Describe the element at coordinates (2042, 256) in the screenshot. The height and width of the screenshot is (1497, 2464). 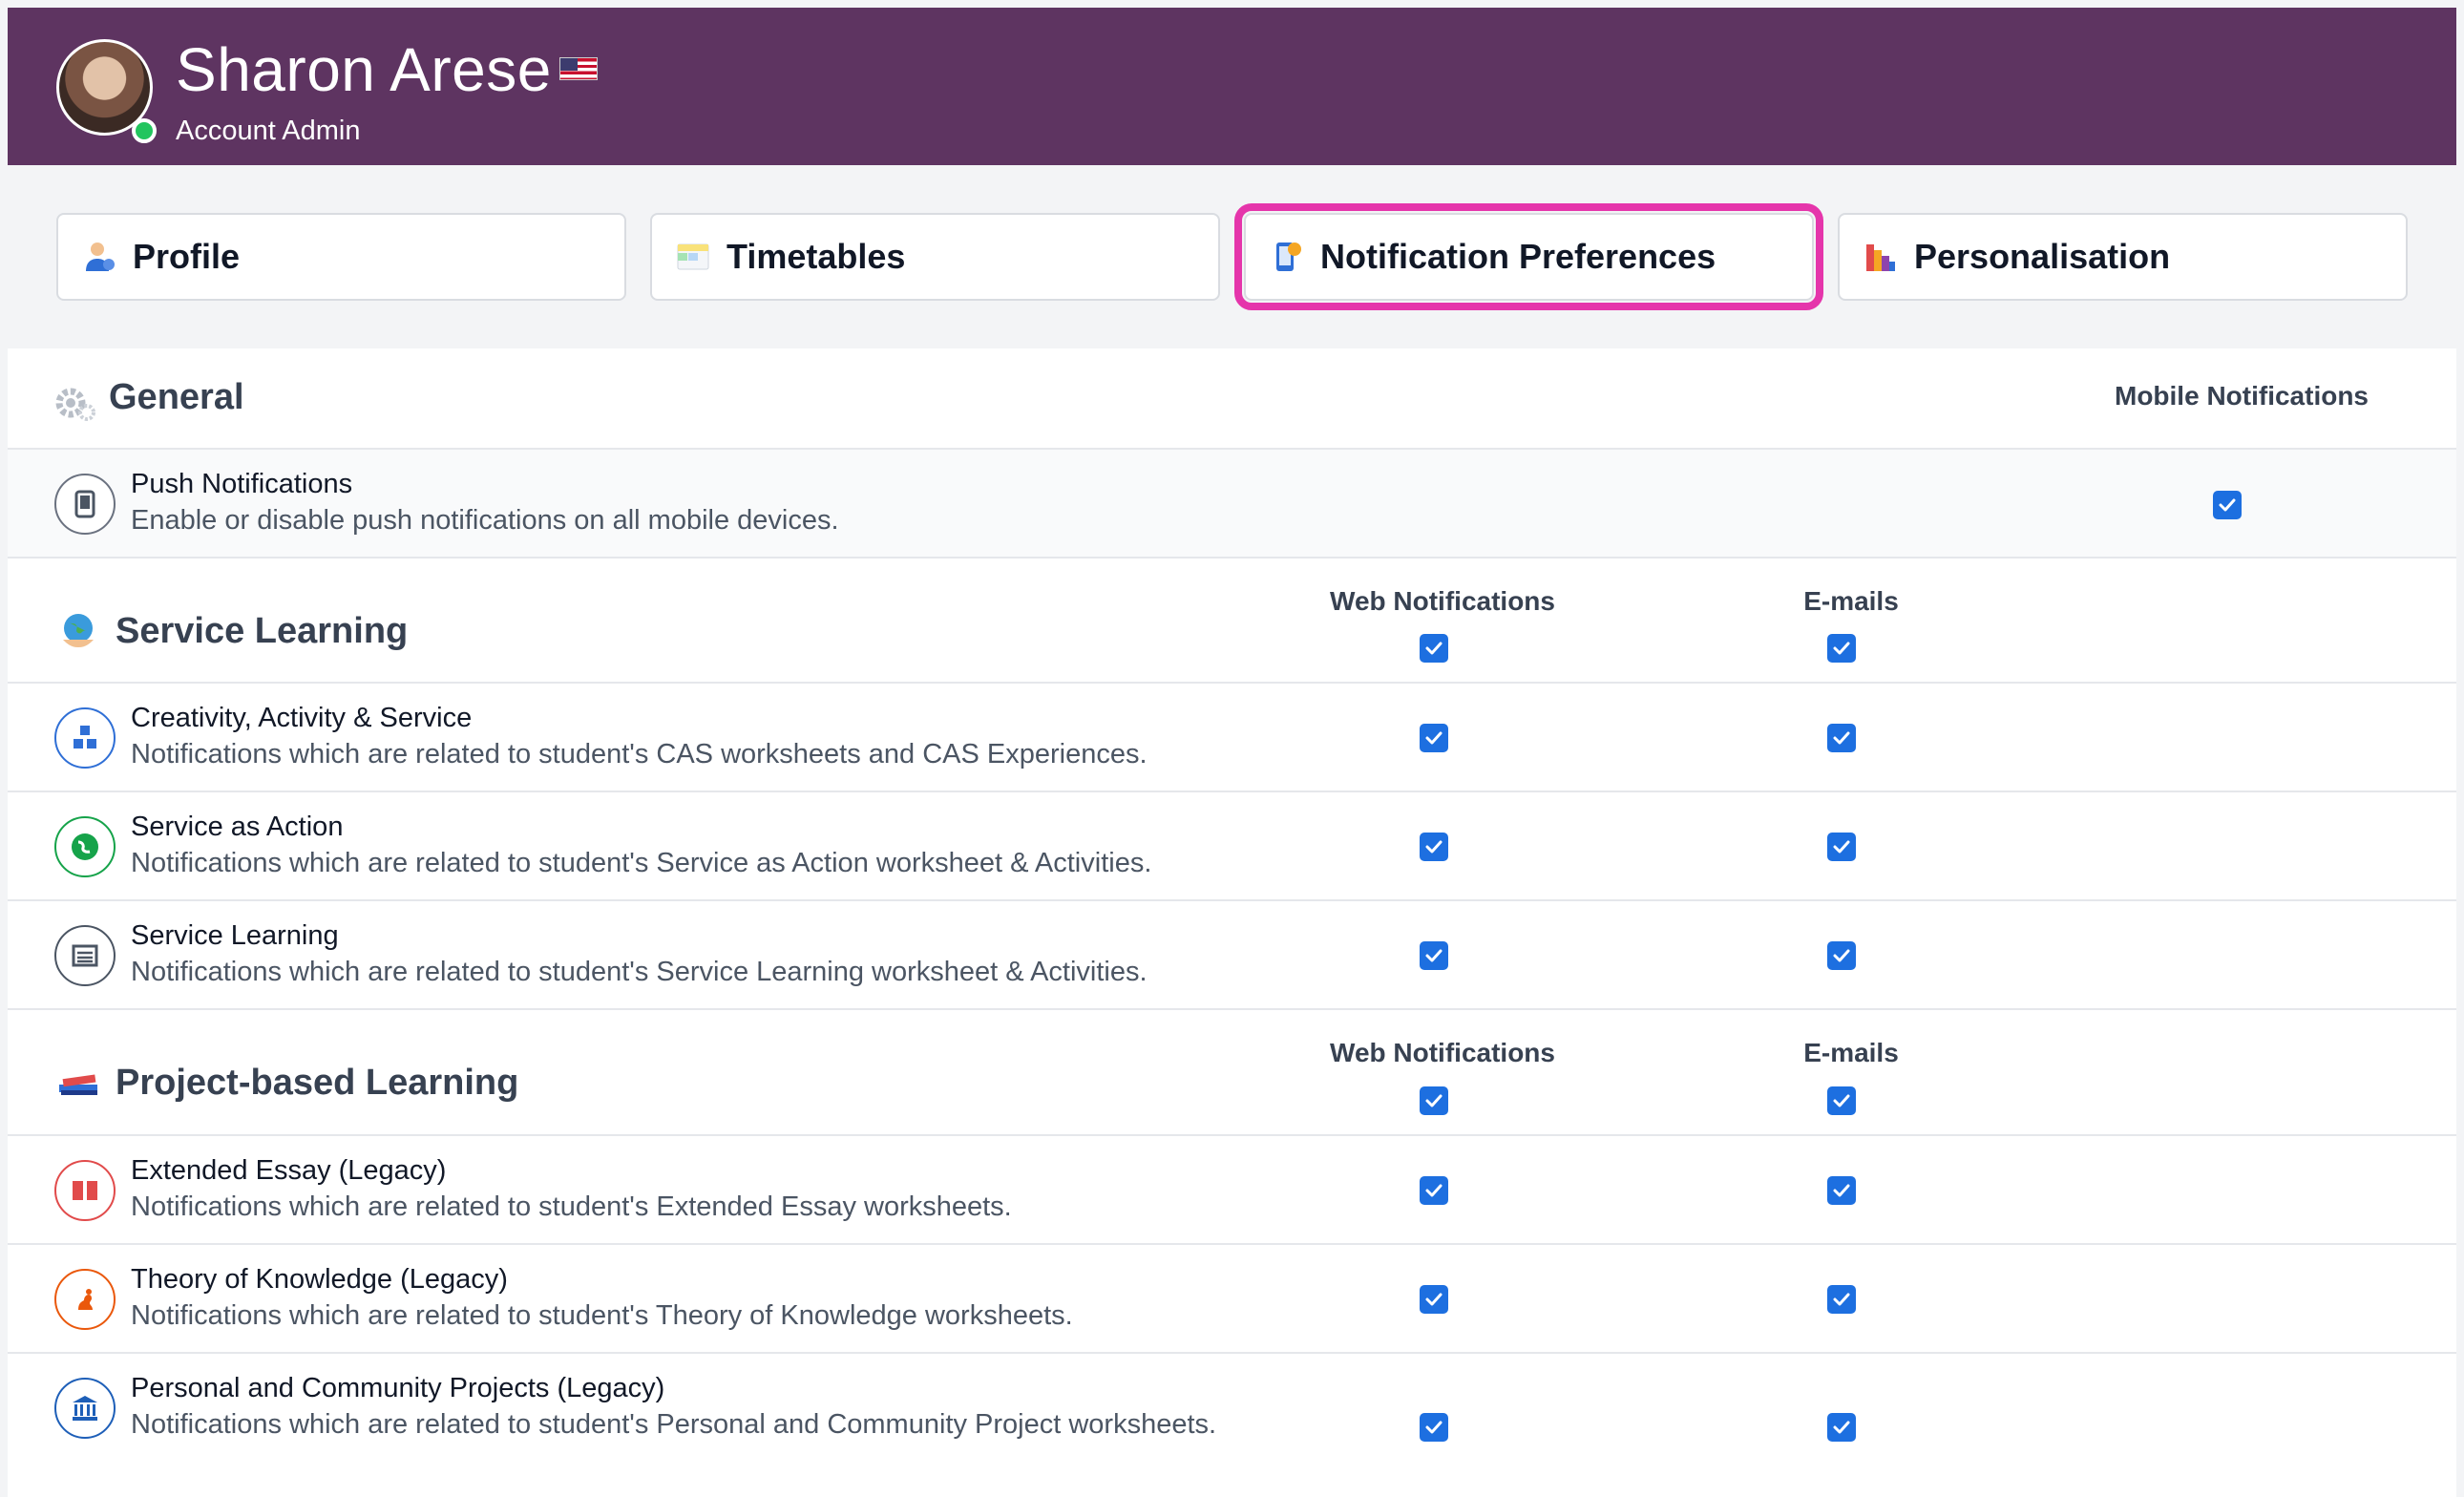
I see `tab-label: Personalisation` at that location.